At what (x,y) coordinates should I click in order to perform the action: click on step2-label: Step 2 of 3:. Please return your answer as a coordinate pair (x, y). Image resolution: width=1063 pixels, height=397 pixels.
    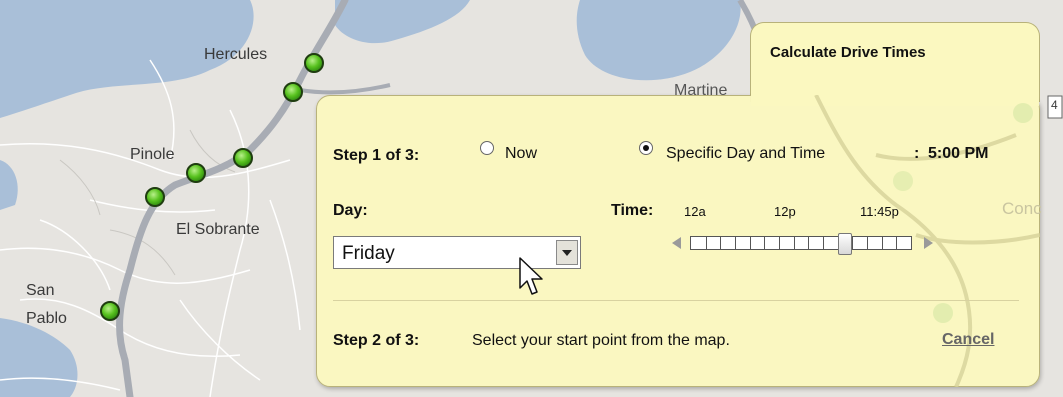
    Looking at the image, I should click on (376, 340).